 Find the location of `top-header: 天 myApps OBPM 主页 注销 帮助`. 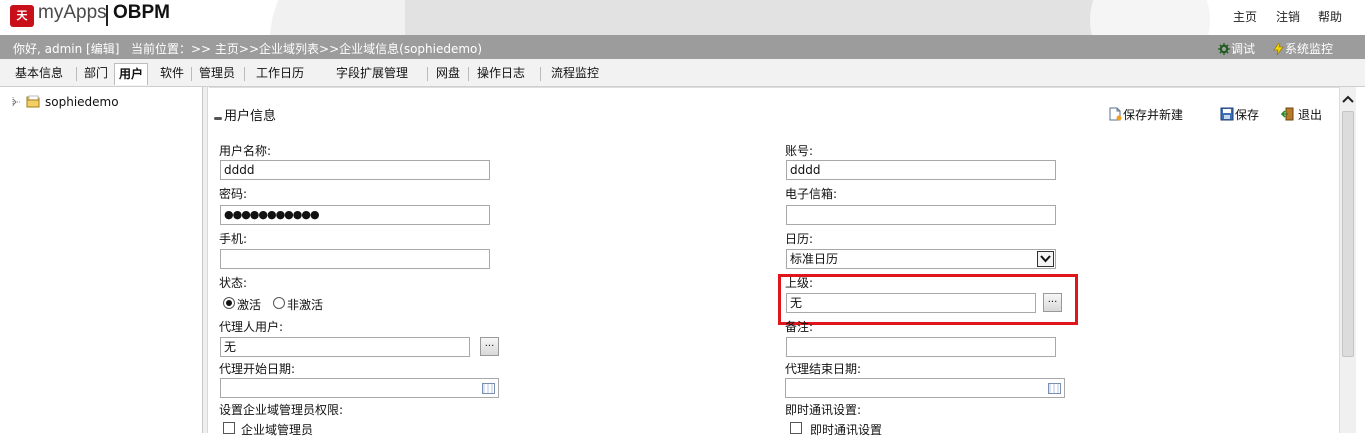

top-header: 天 myApps OBPM 主页 注销 帮助 is located at coordinates (682, 17).